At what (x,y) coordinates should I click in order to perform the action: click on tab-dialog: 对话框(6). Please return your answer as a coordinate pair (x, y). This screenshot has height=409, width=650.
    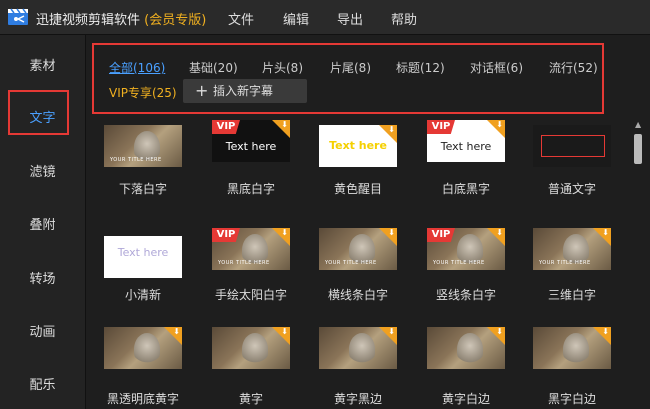
    Looking at the image, I should click on (496, 67).